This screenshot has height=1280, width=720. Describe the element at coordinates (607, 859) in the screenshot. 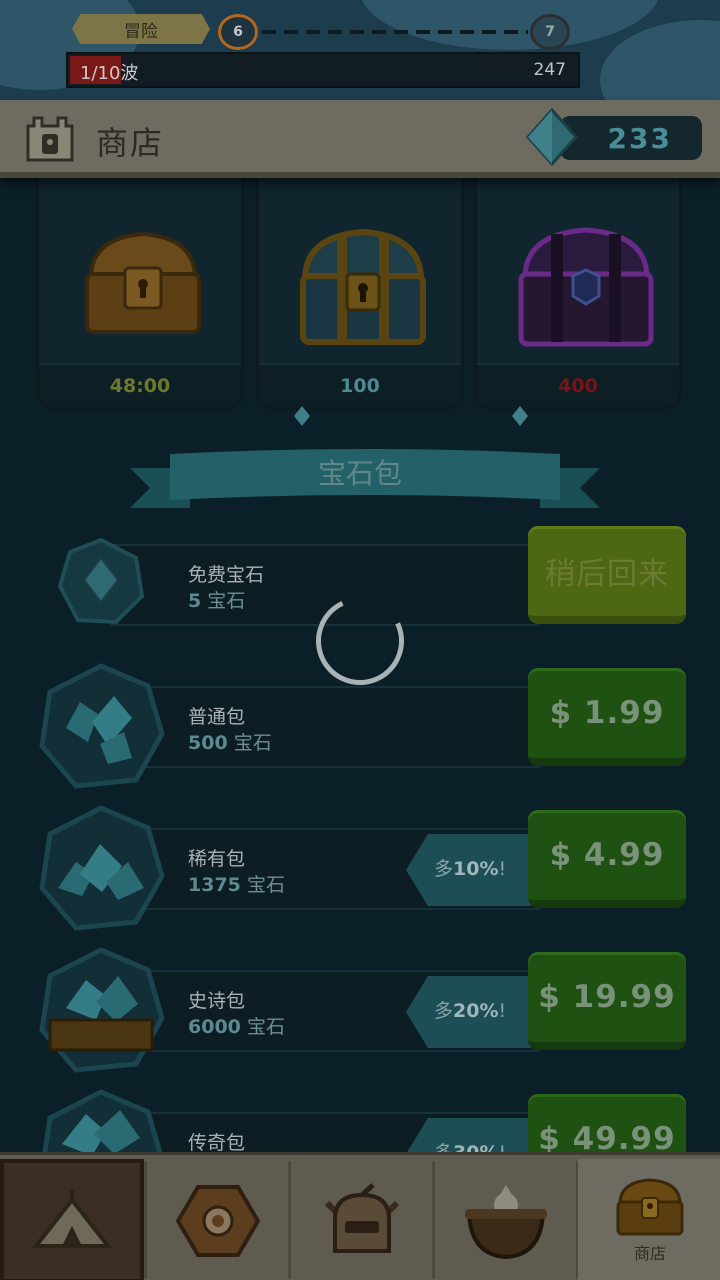

I see `buy-button-rare: $ 4.99` at that location.